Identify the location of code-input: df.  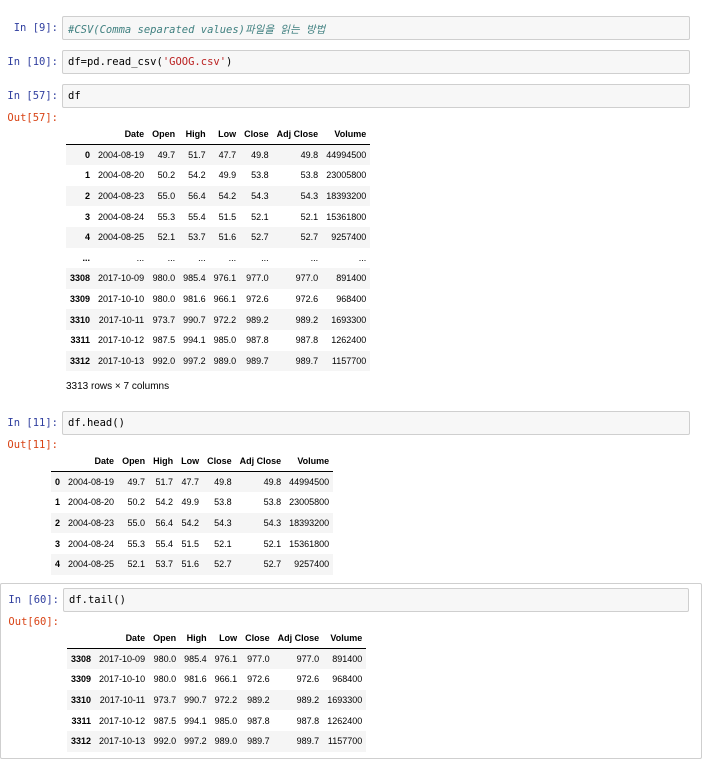
(376, 96).